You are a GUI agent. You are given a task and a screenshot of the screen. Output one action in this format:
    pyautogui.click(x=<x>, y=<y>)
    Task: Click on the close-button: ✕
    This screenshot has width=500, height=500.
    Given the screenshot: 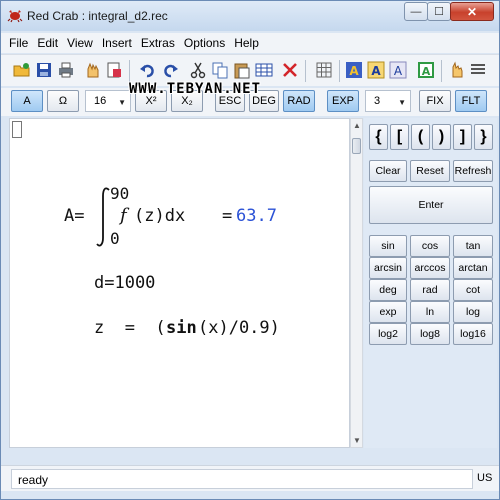 What is the action you would take?
    pyautogui.click(x=472, y=11)
    